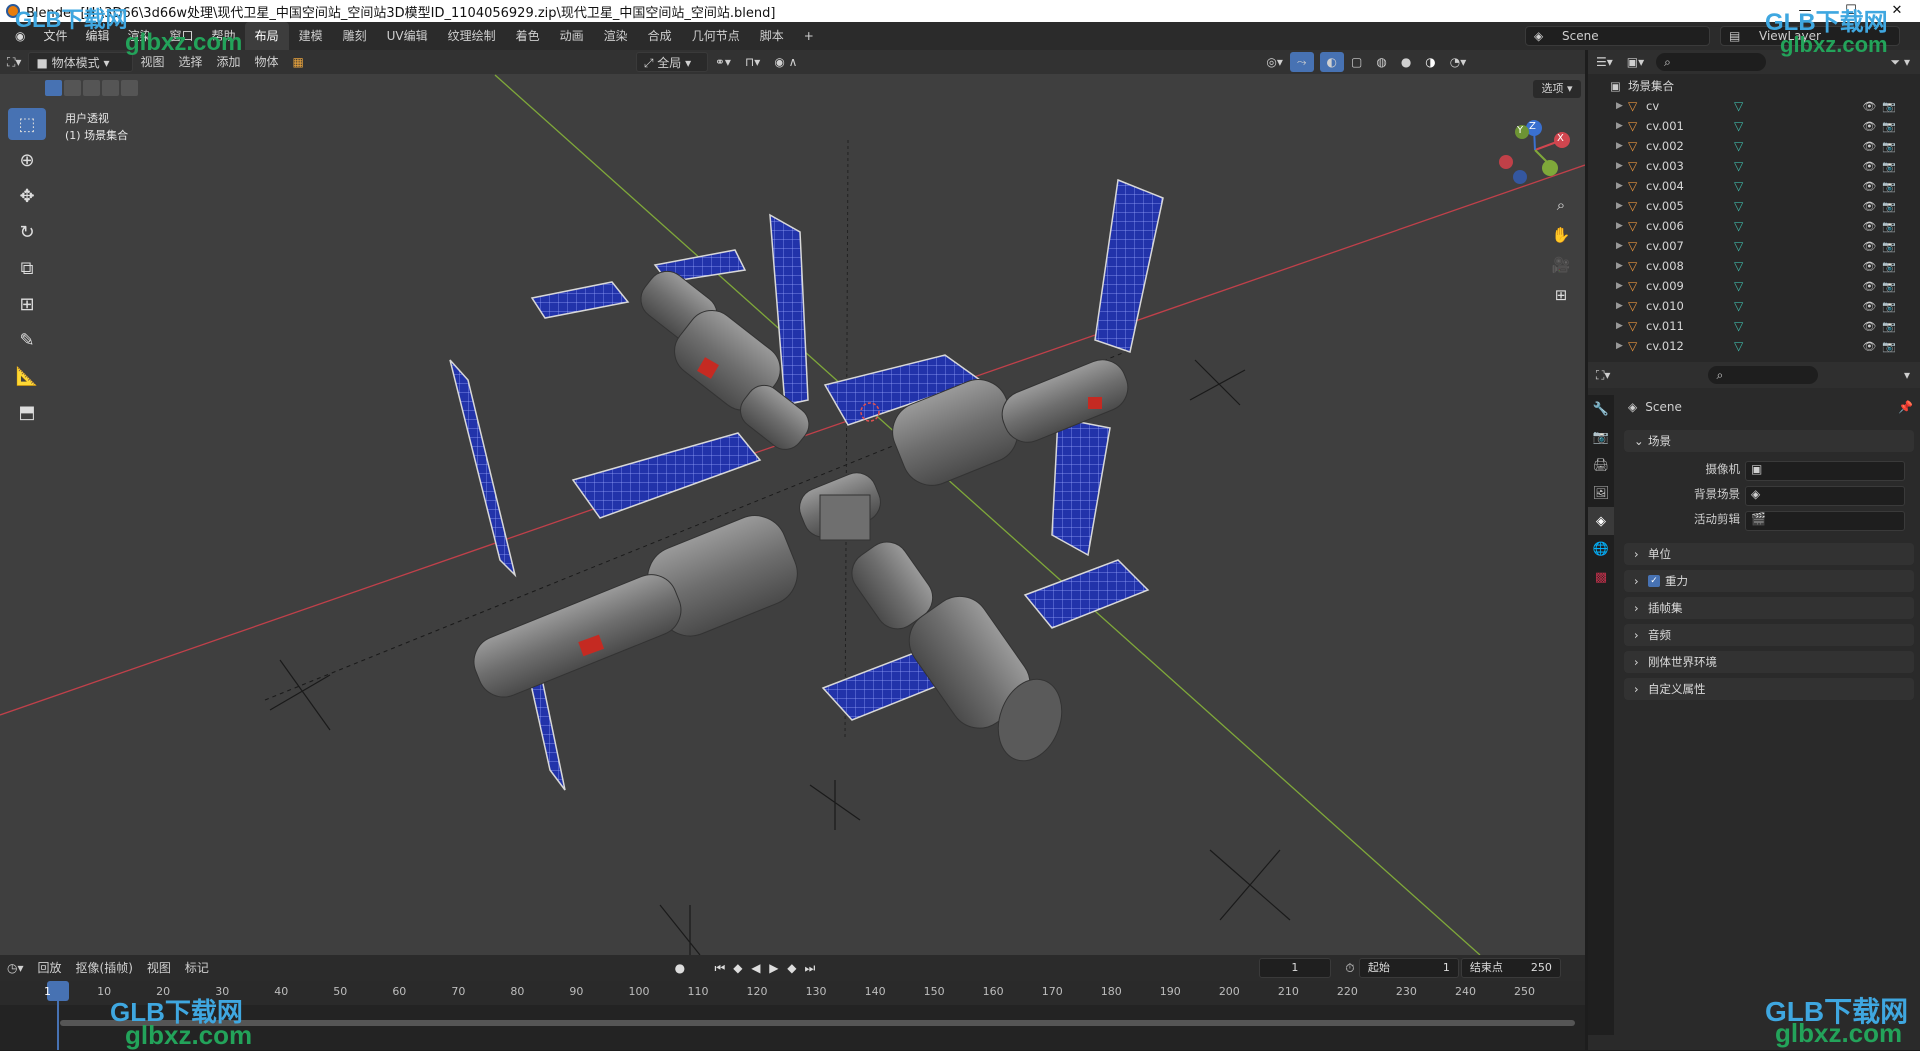  What do you see at coordinates (1761, 166) in the screenshot?
I see `outliner-row: ▶ ▽ cv.003 ▽ 👁📷` at bounding box center [1761, 166].